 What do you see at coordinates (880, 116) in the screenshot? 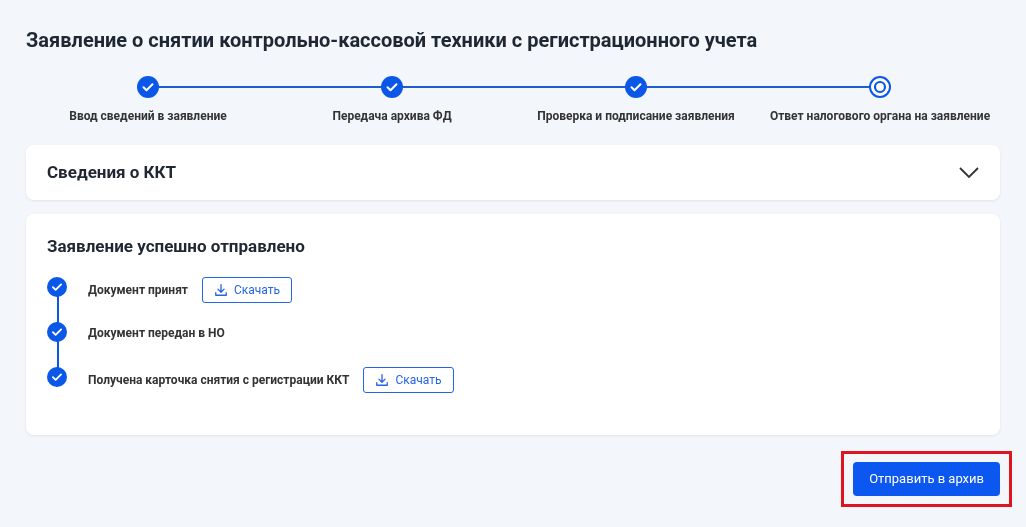
I see `step-label: Ответ налогового органа на заявление` at bounding box center [880, 116].